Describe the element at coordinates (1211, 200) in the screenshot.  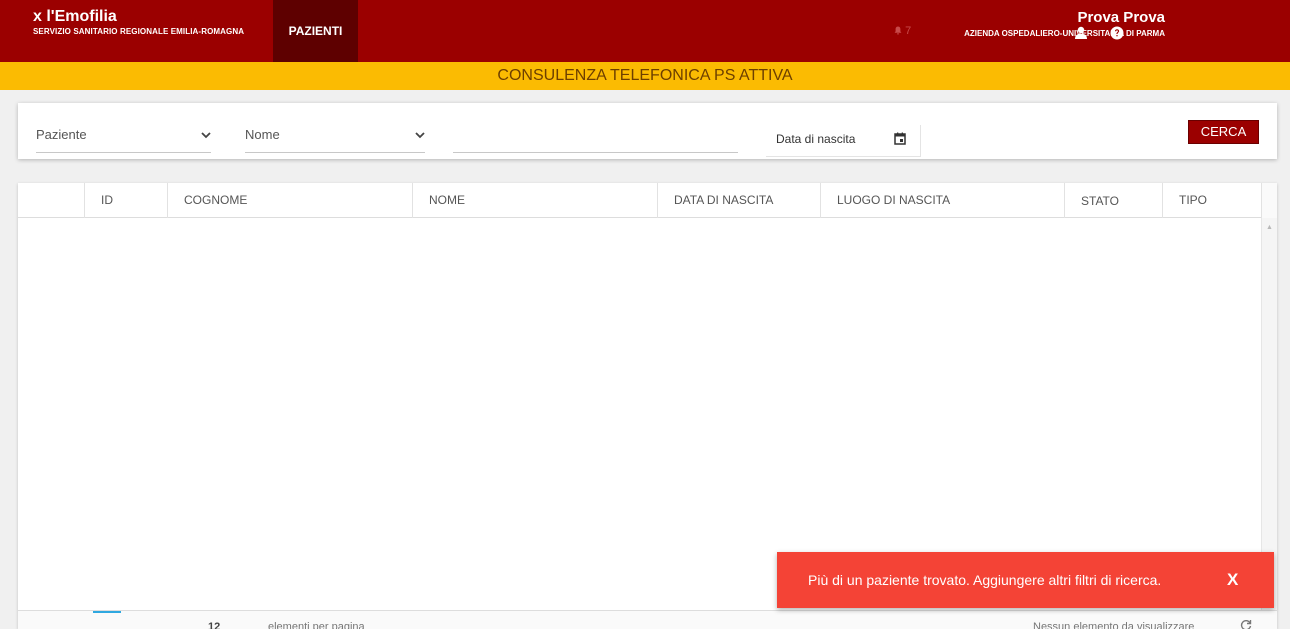
I see `column-header-tipo: TIPO` at that location.